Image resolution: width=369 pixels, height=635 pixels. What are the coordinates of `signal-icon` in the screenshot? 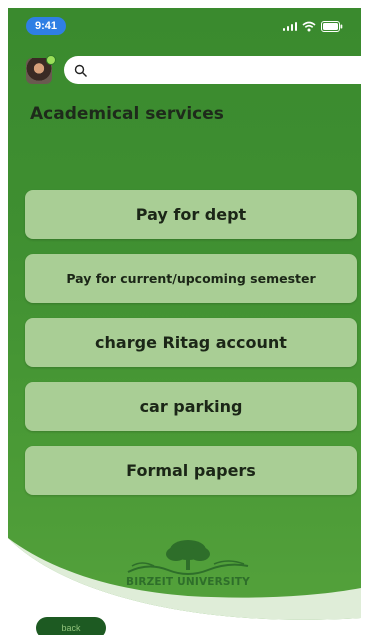 It's located at (290, 26).